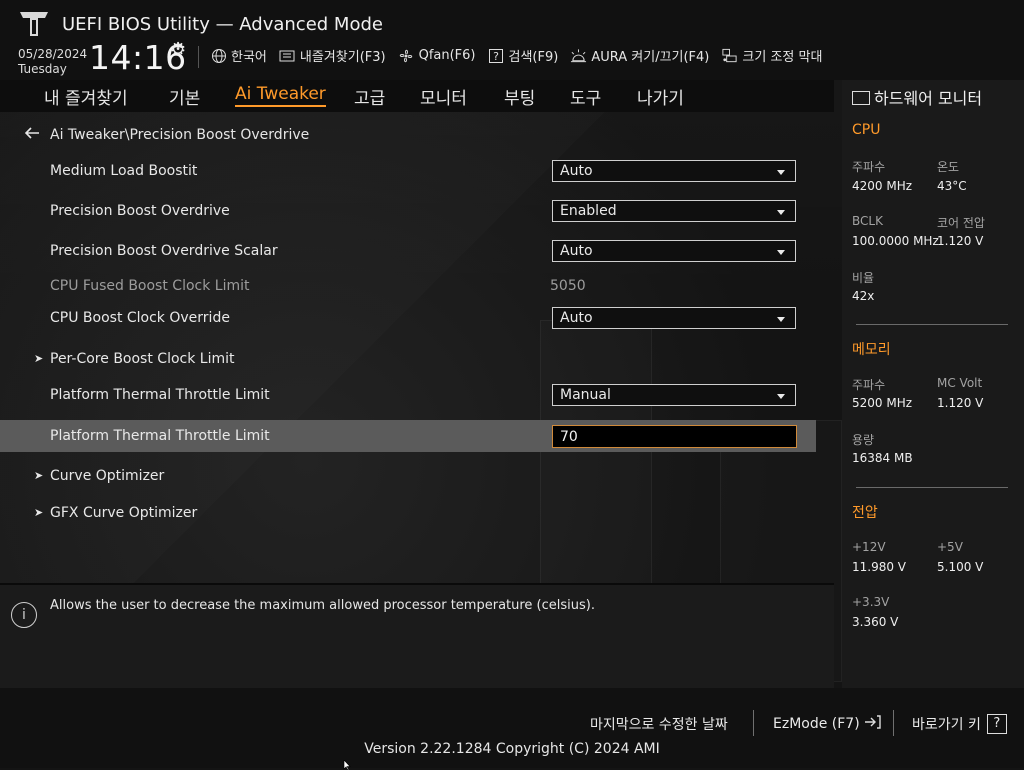 The image size is (1024, 770). Describe the element at coordinates (873, 724) in the screenshot. I see `exit-arrow-icon` at that location.